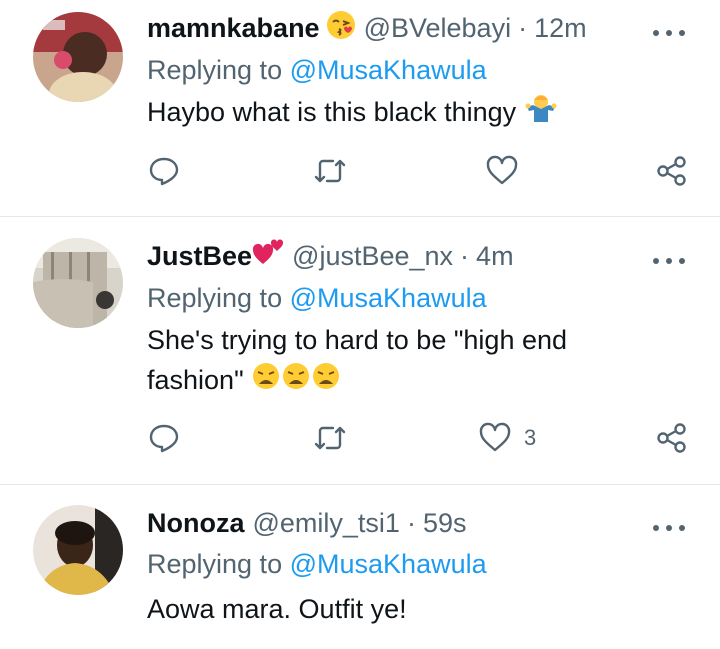  I want to click on person-shrugging-emoji, so click(541, 113).